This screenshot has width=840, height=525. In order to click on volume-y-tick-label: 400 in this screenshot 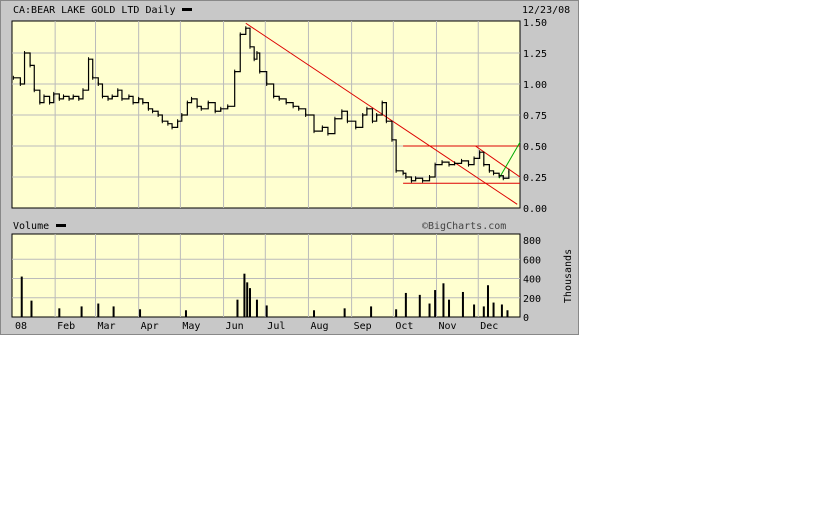, I will do `click(532, 280)`.